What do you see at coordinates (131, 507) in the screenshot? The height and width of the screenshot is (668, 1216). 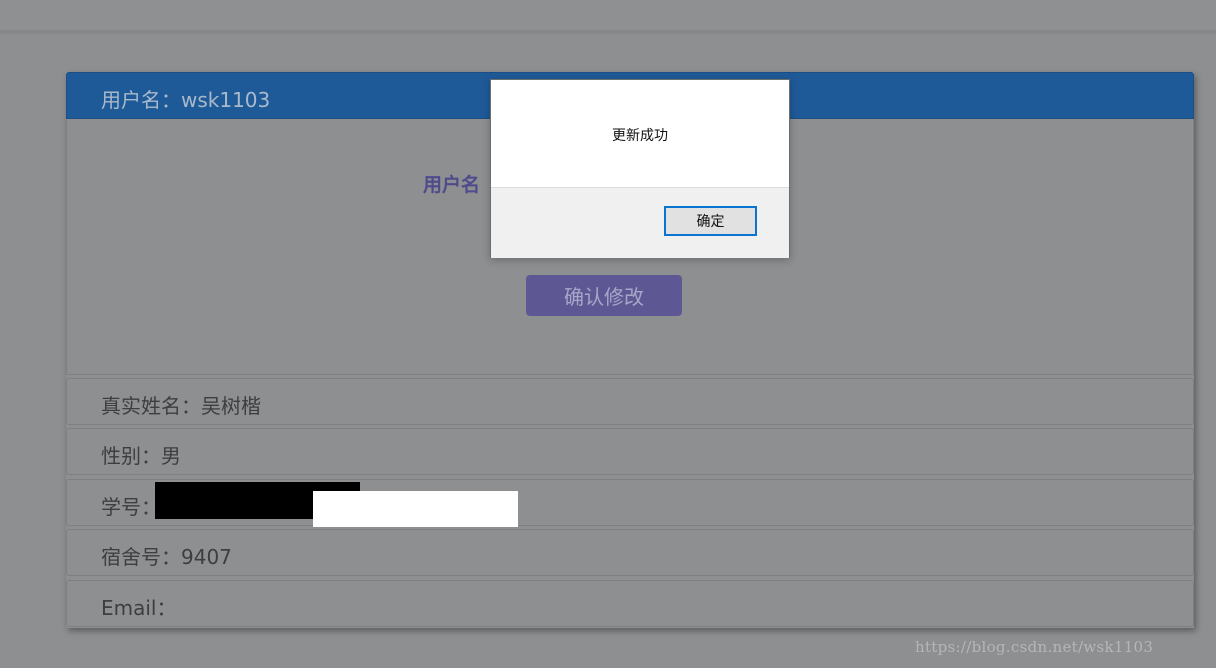 I see `info-row-label: 学号：` at bounding box center [131, 507].